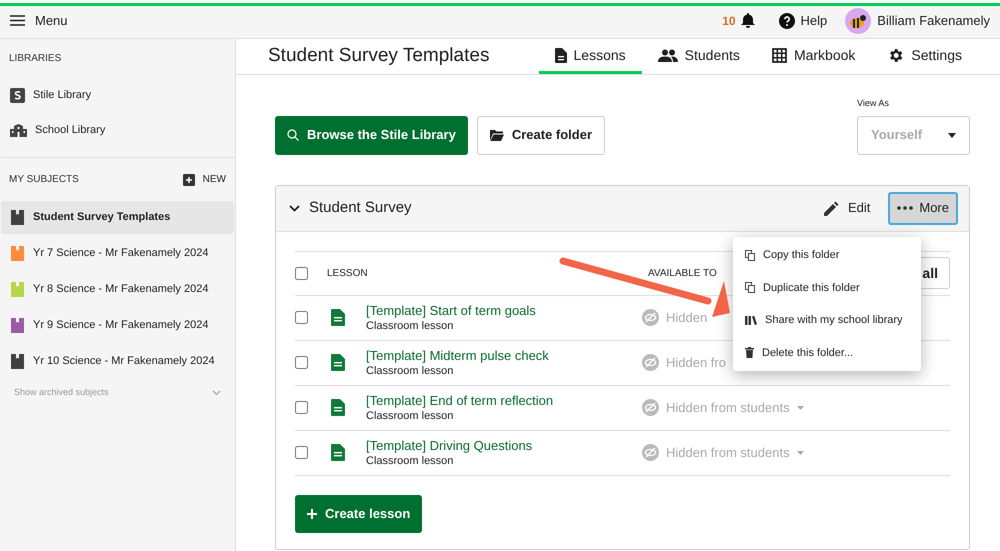 This screenshot has width=1000, height=551. I want to click on menu-item: Duplicate this folder, so click(827, 288).